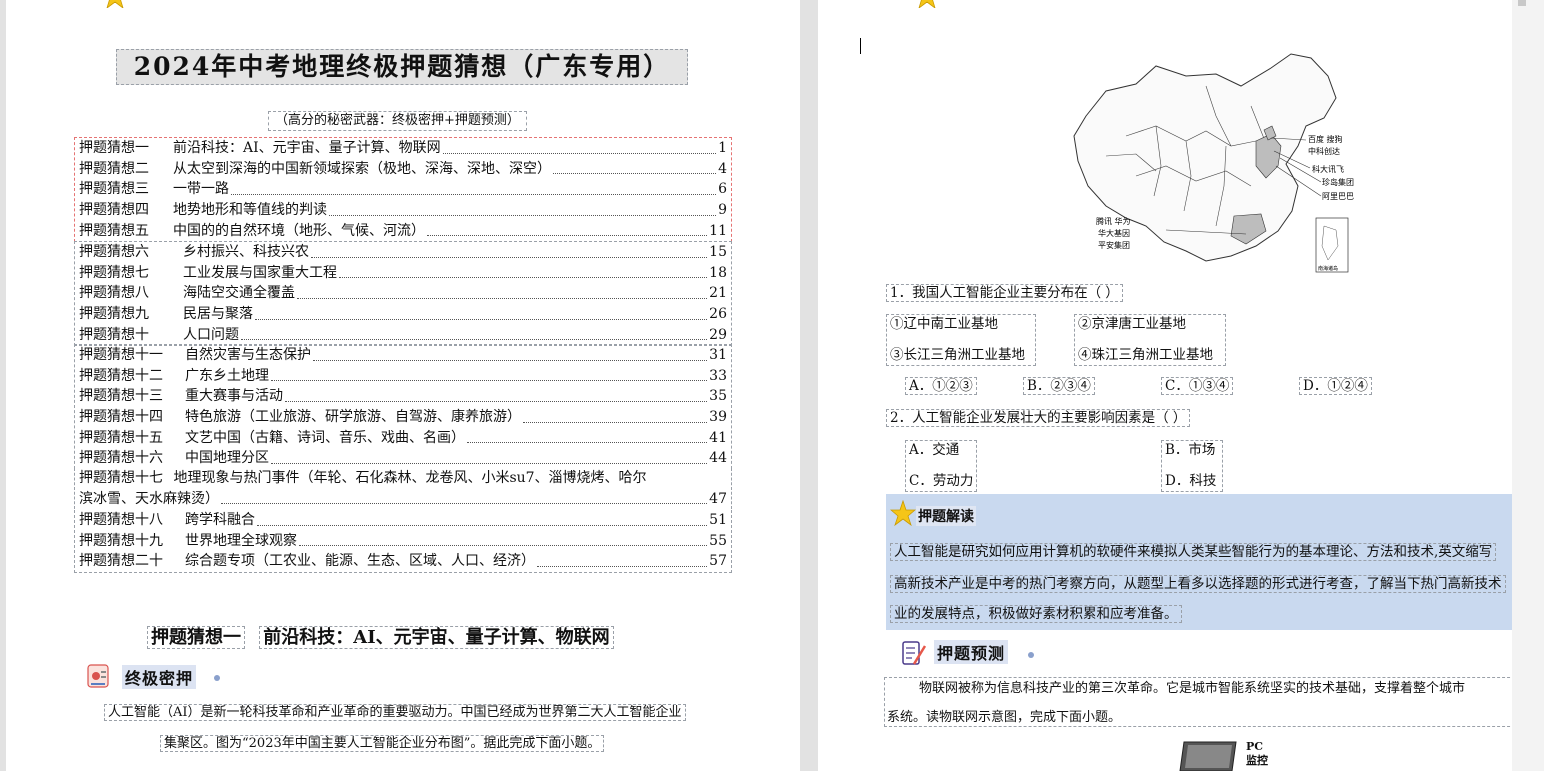 The width and height of the screenshot is (1544, 771). What do you see at coordinates (121, 355) in the screenshot?
I see `toc-entry-name: 押题猜想十一` at bounding box center [121, 355].